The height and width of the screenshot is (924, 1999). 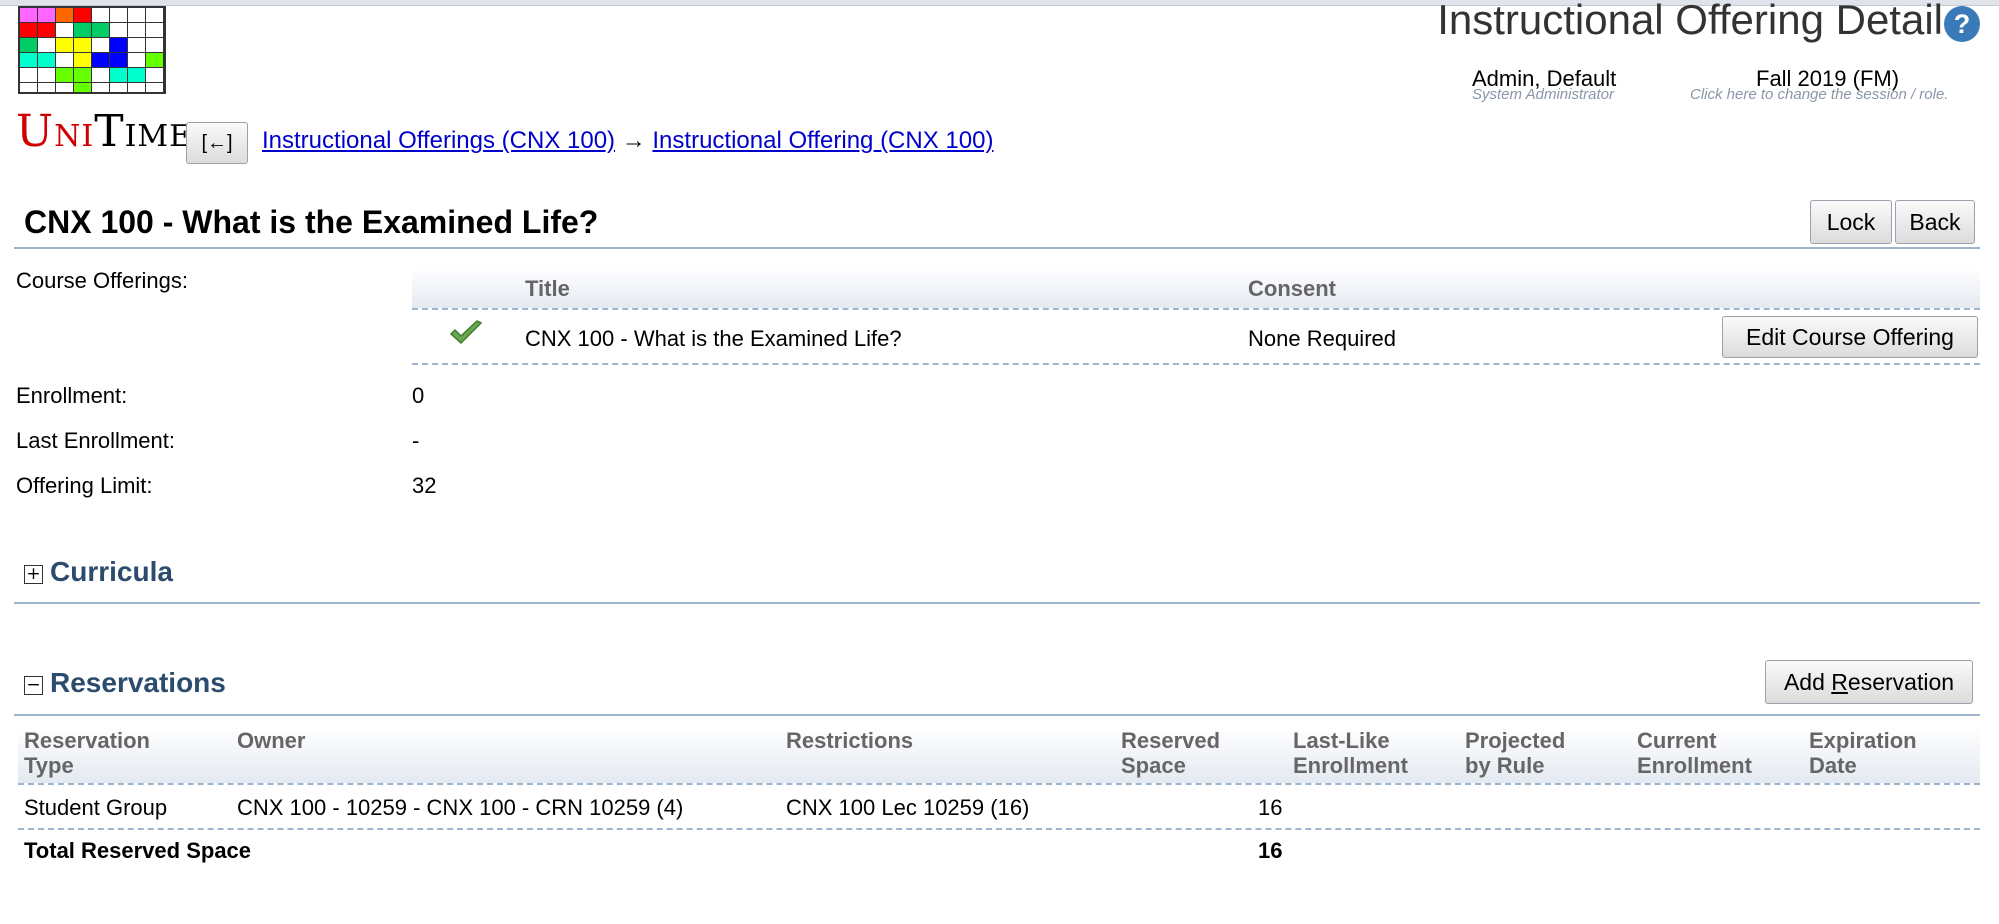 What do you see at coordinates (547, 288) in the screenshot?
I see `col-header-title: Title` at bounding box center [547, 288].